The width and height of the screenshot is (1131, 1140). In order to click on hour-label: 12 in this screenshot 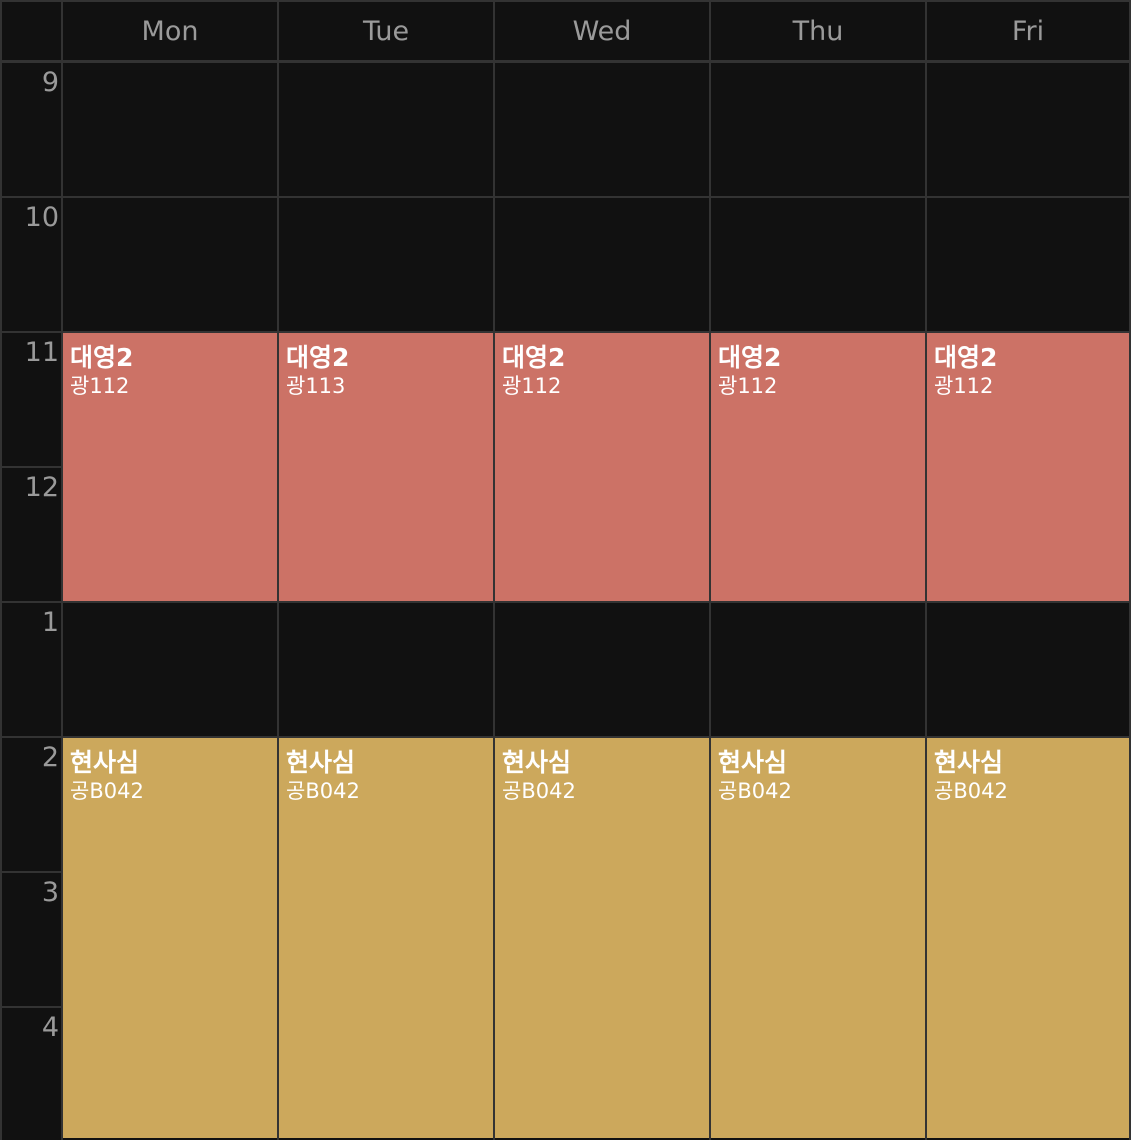, I will do `click(41, 487)`.